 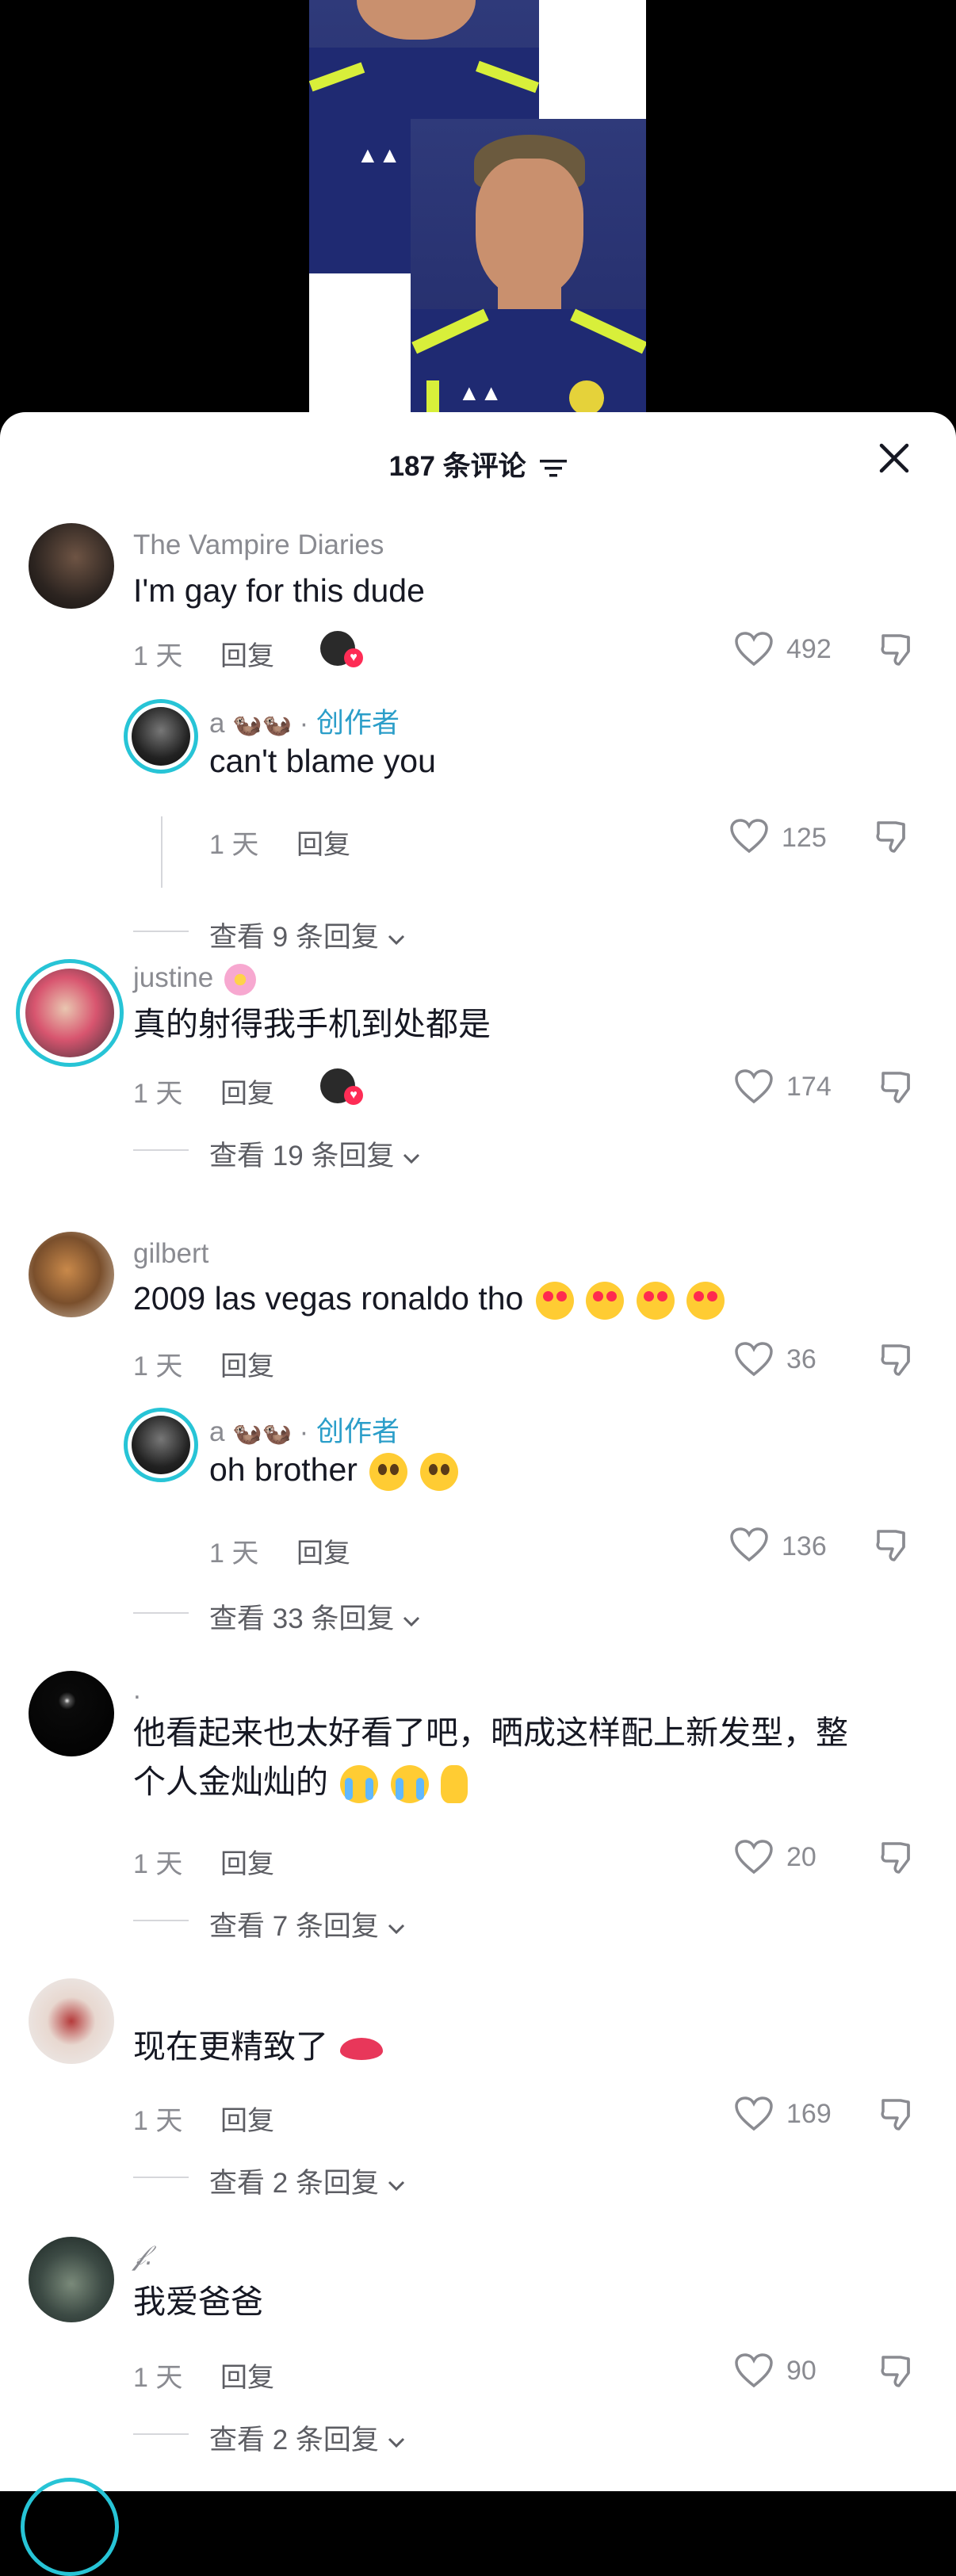 What do you see at coordinates (283, 1469) in the screenshot?
I see `reply-text: oh brother` at bounding box center [283, 1469].